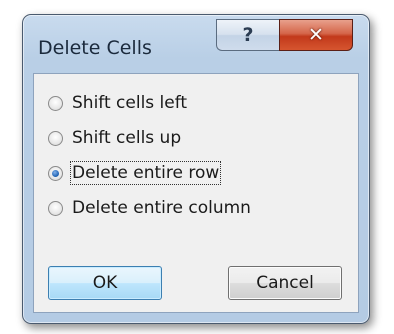 This screenshot has width=394, height=334. Describe the element at coordinates (95, 48) in the screenshot. I see `dialog-title: Delete Cells` at that location.